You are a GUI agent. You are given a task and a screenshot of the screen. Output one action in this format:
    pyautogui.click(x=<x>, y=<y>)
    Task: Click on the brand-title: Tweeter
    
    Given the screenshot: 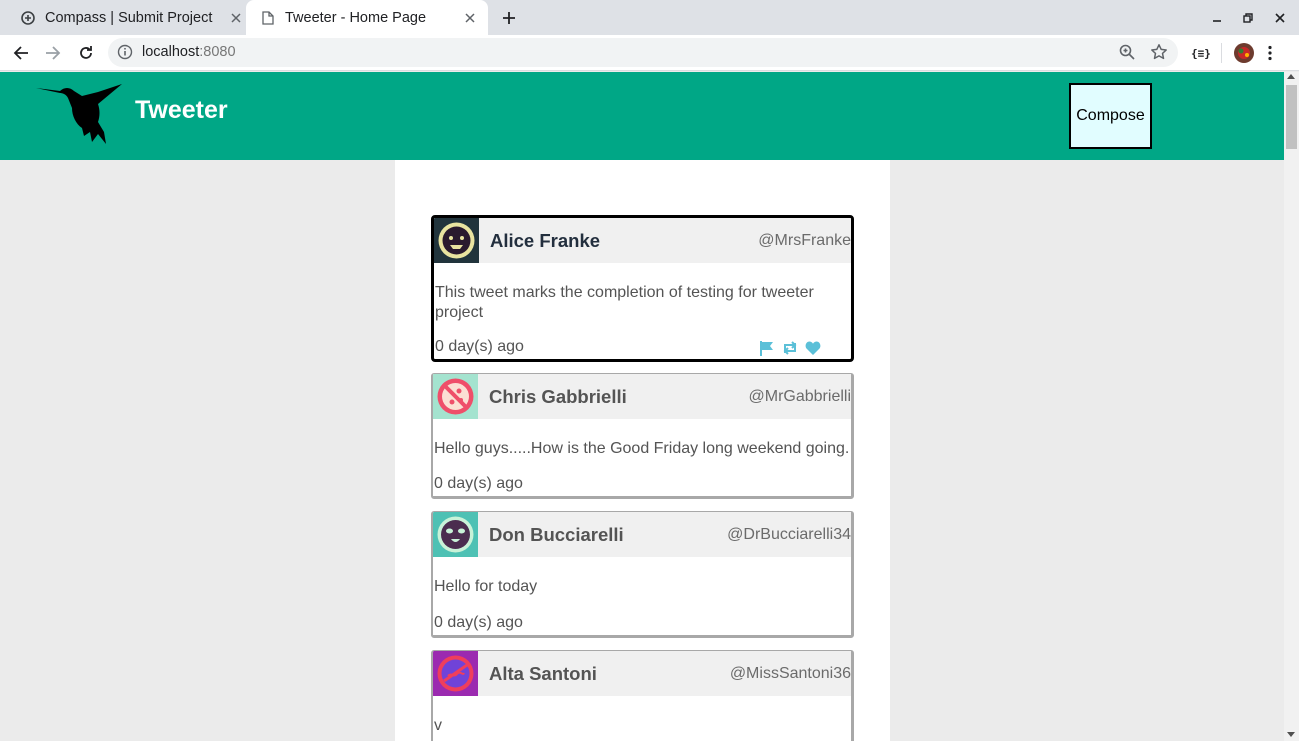 What is the action you would take?
    pyautogui.click(x=181, y=110)
    